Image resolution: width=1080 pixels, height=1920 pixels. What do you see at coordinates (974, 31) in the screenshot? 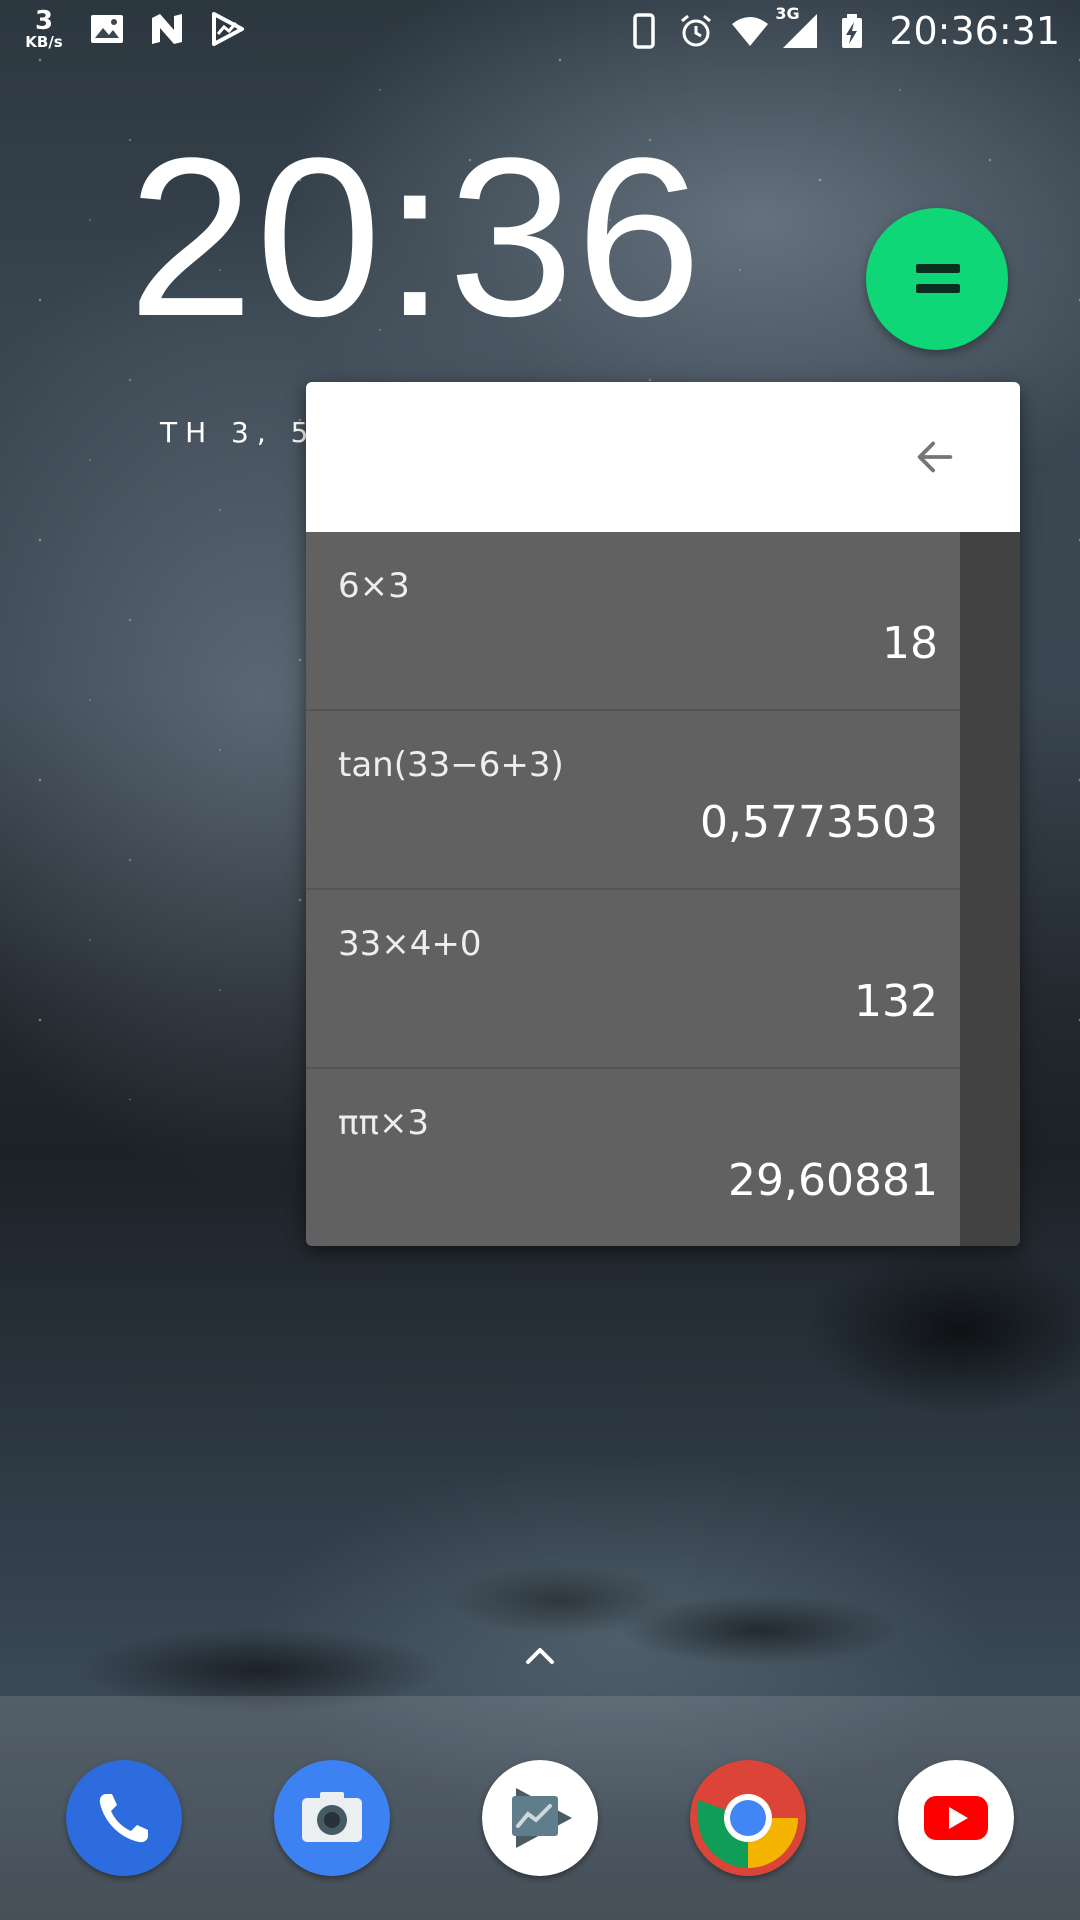
I see `status-bar-time: 20:36:31` at bounding box center [974, 31].